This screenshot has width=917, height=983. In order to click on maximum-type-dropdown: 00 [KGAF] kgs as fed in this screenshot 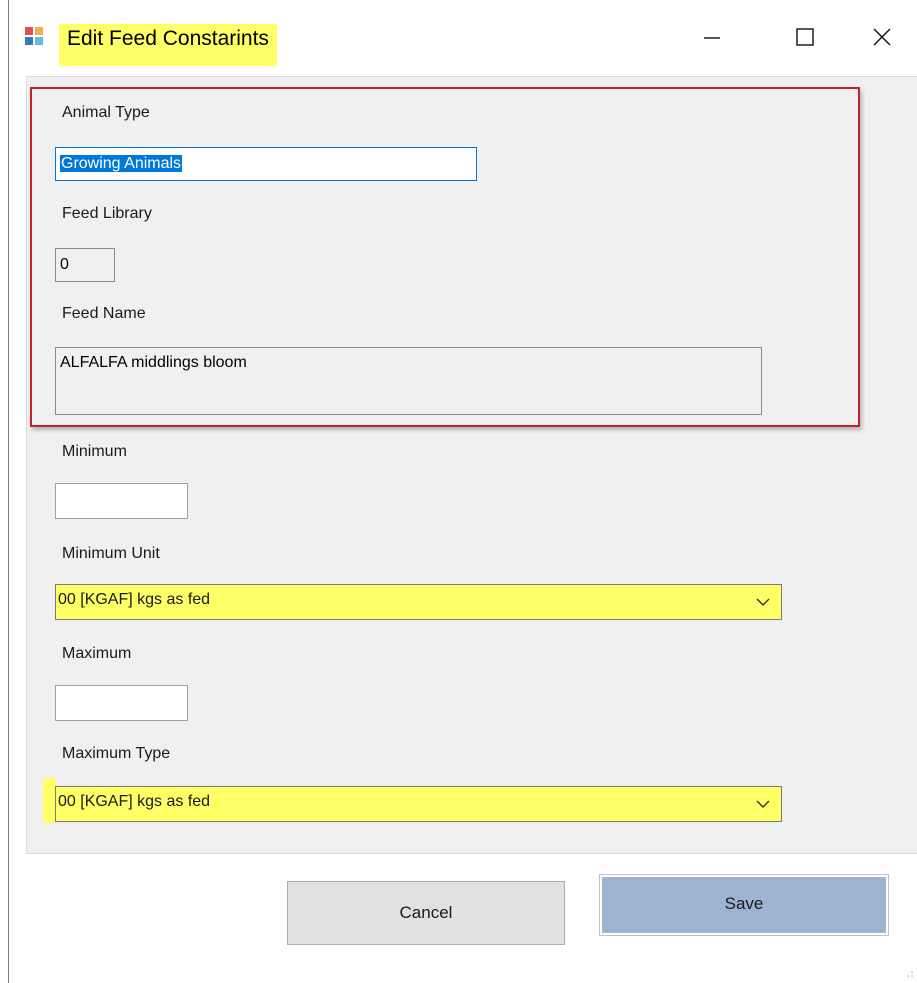, I will do `click(418, 804)`.